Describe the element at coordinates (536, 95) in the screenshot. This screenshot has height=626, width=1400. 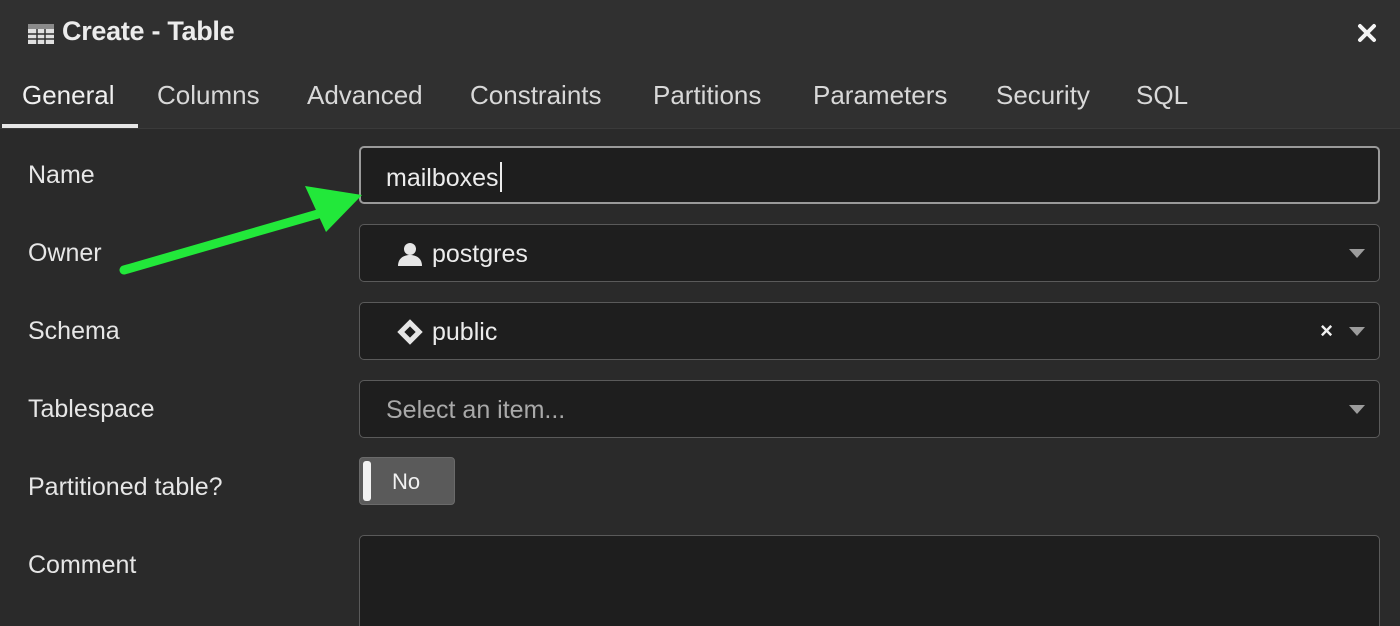
I see `tab-constraints: Constraints` at that location.